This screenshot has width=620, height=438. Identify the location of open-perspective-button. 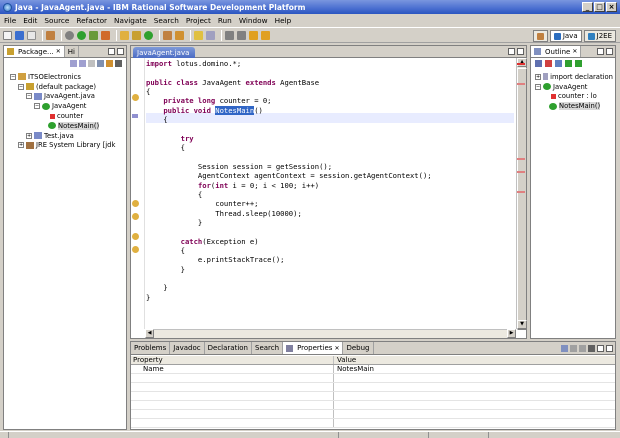
(540, 36).